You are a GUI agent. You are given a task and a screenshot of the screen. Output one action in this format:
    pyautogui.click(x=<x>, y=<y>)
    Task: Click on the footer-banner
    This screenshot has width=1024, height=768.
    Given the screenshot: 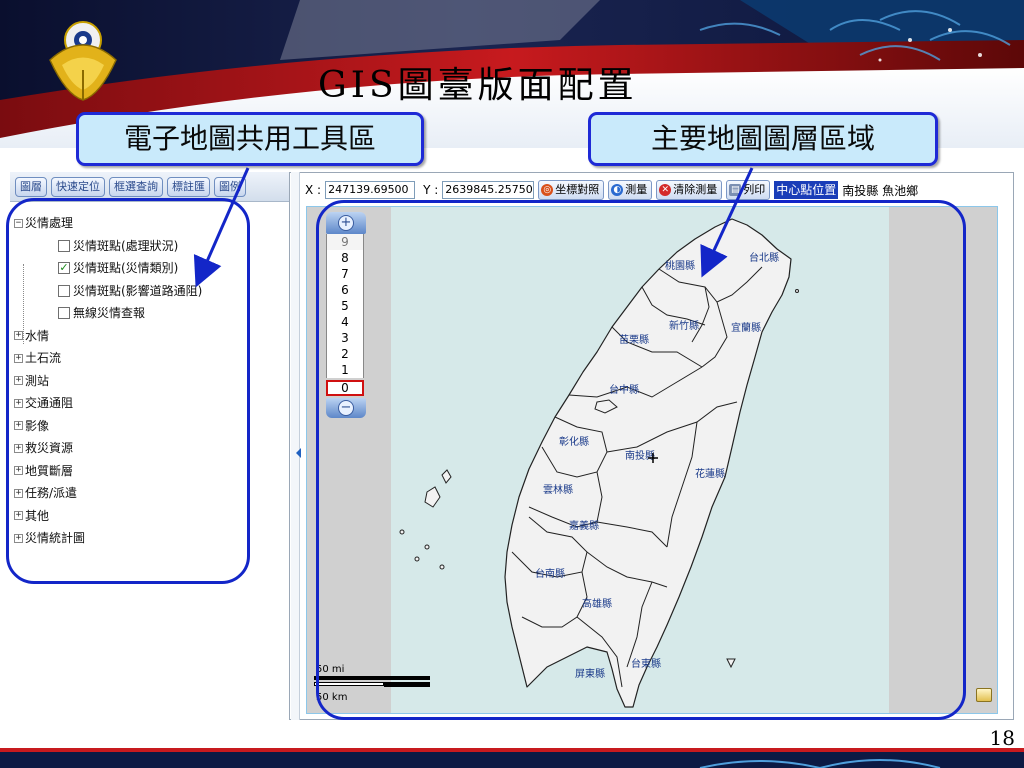 What is the action you would take?
    pyautogui.click(x=512, y=758)
    